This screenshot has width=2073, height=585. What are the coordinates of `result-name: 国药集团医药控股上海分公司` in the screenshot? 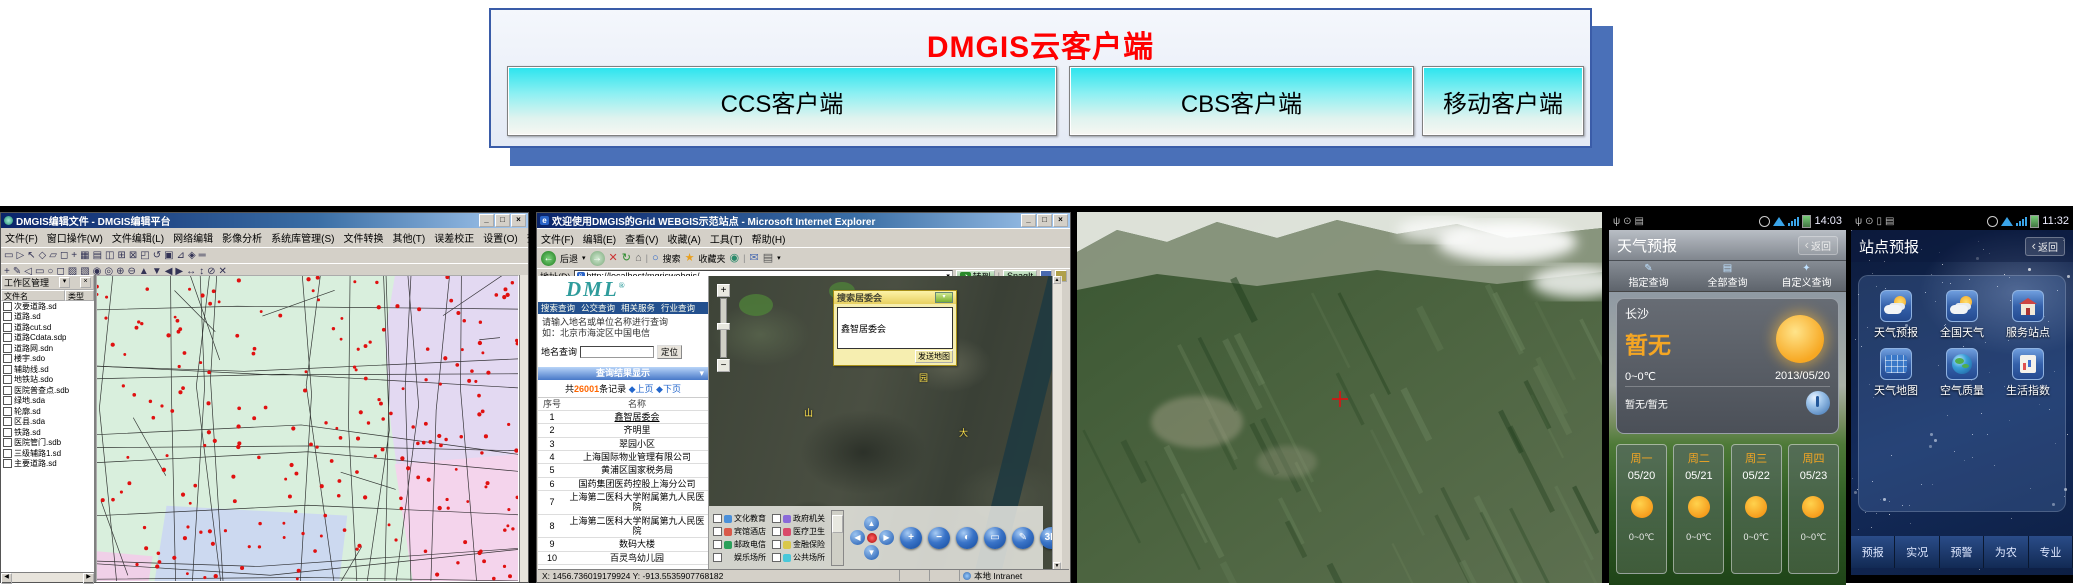 It's located at (637, 484).